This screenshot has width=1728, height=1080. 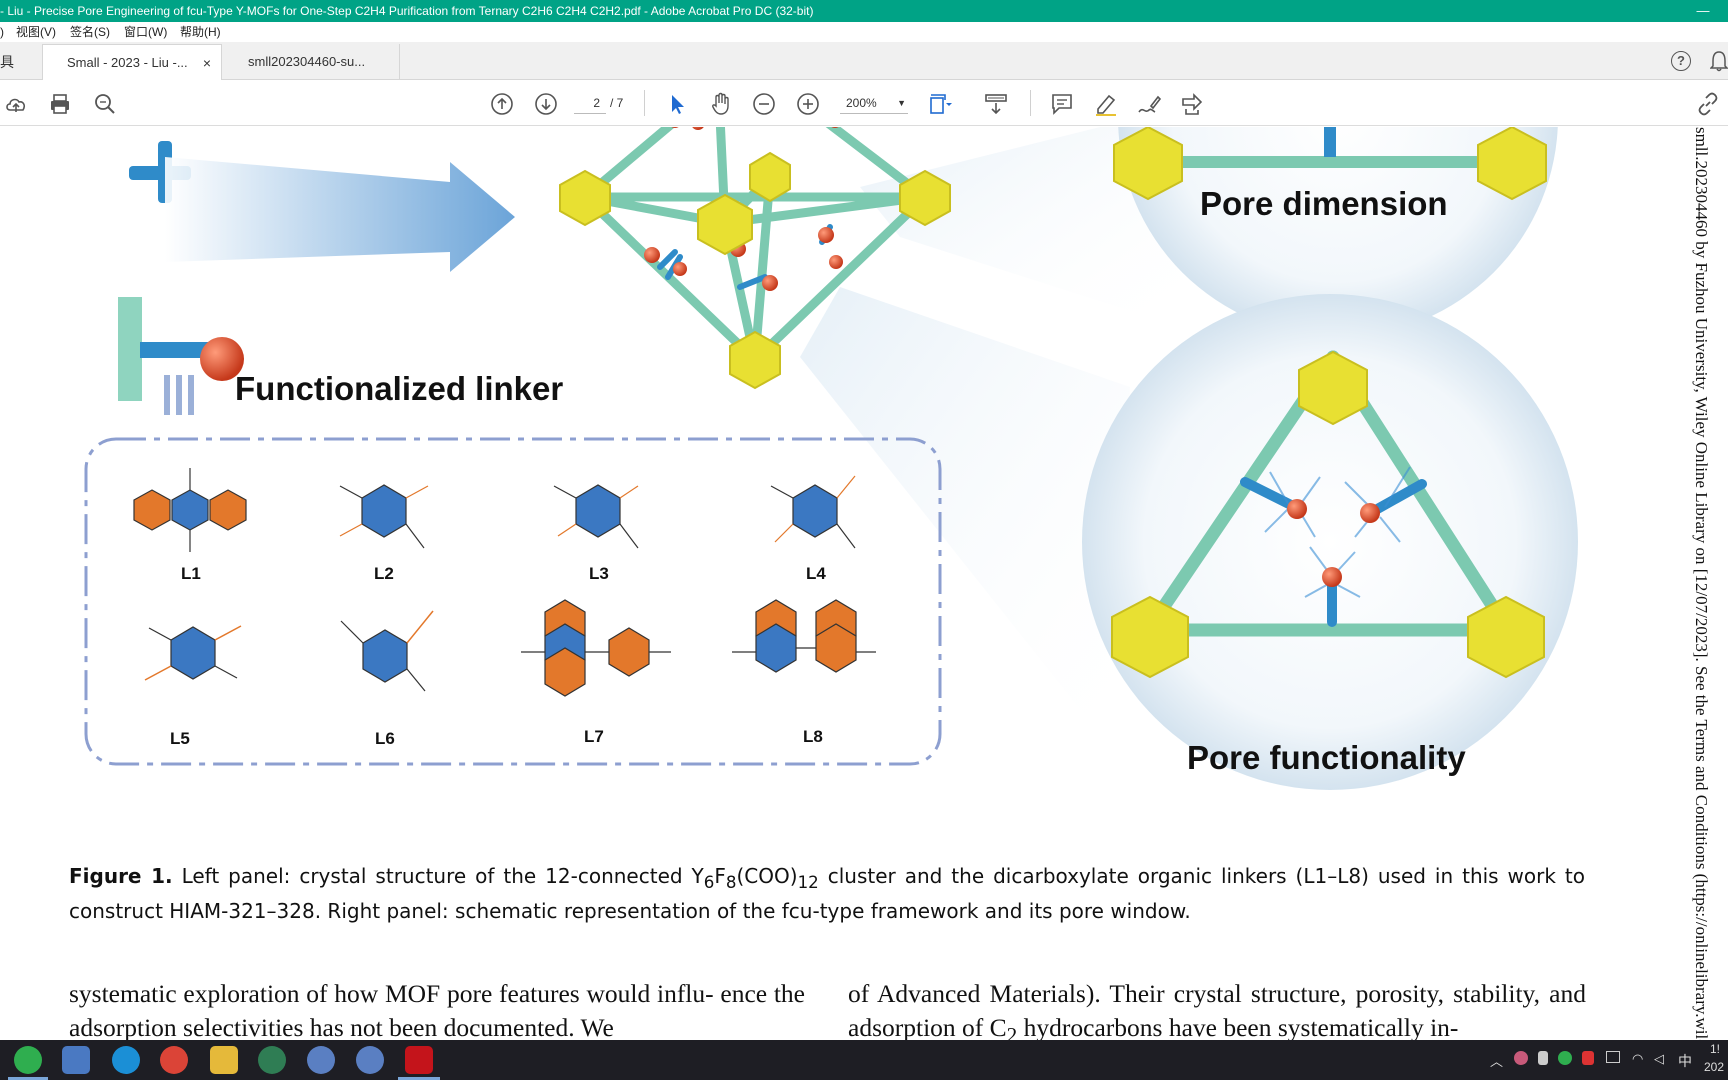 What do you see at coordinates (599, 573) in the screenshot?
I see `linker-label-l3: L3` at bounding box center [599, 573].